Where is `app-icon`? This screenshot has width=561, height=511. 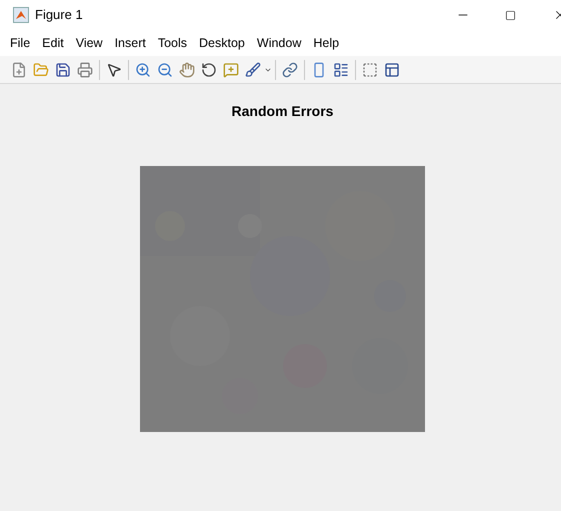
app-icon is located at coordinates (21, 15).